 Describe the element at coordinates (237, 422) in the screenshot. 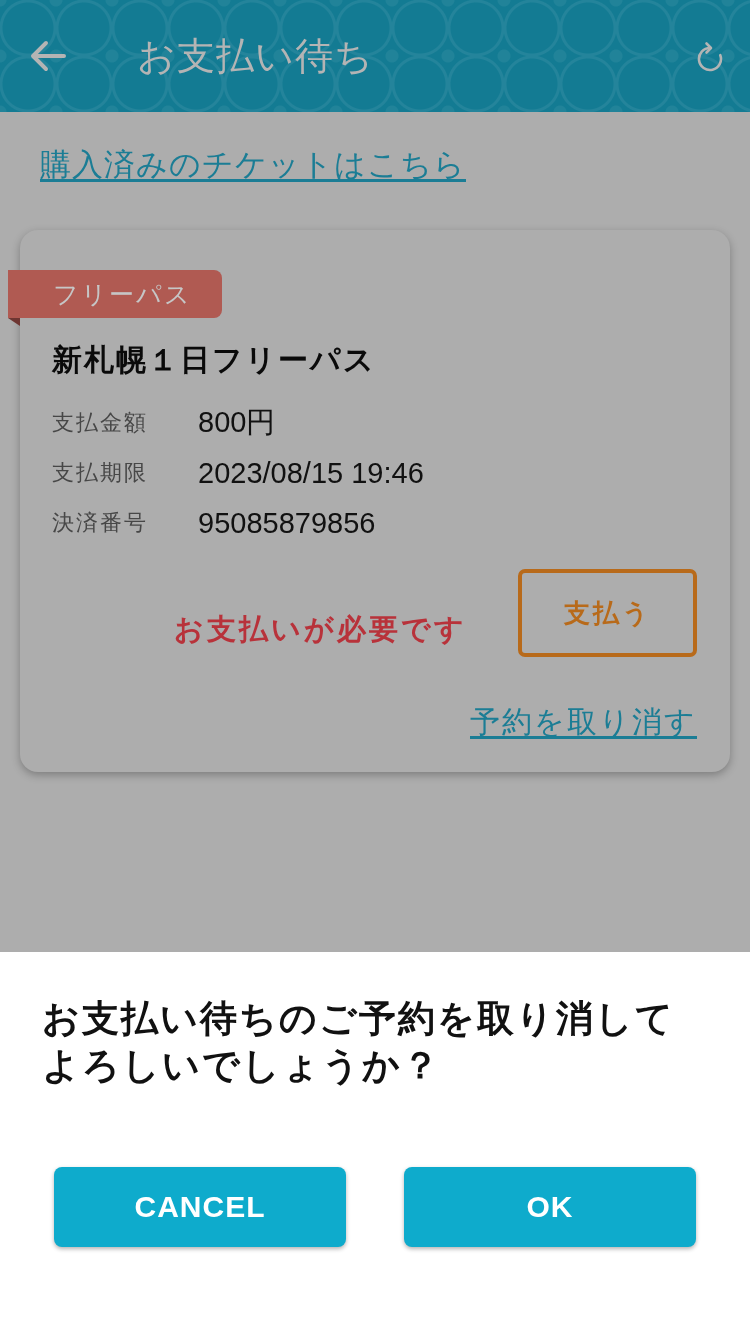

I see `detail-value: 800円` at that location.